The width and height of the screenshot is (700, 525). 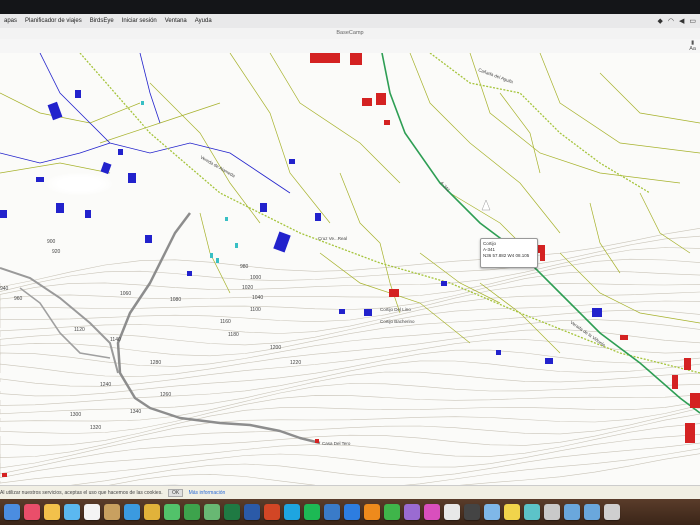 What do you see at coordinates (532, 512) in the screenshot?
I see `dock-app6-icon` at bounding box center [532, 512].